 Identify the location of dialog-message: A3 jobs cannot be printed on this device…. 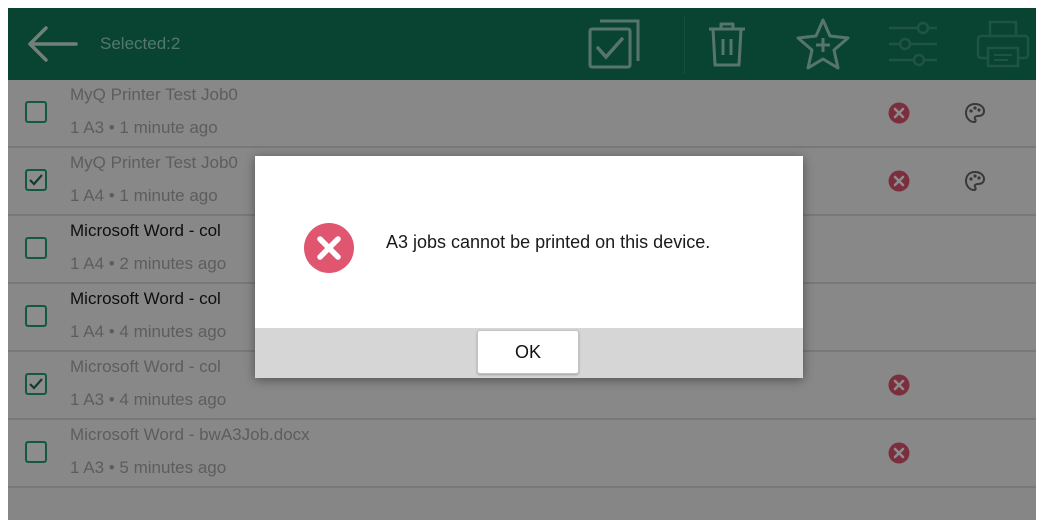
(548, 242).